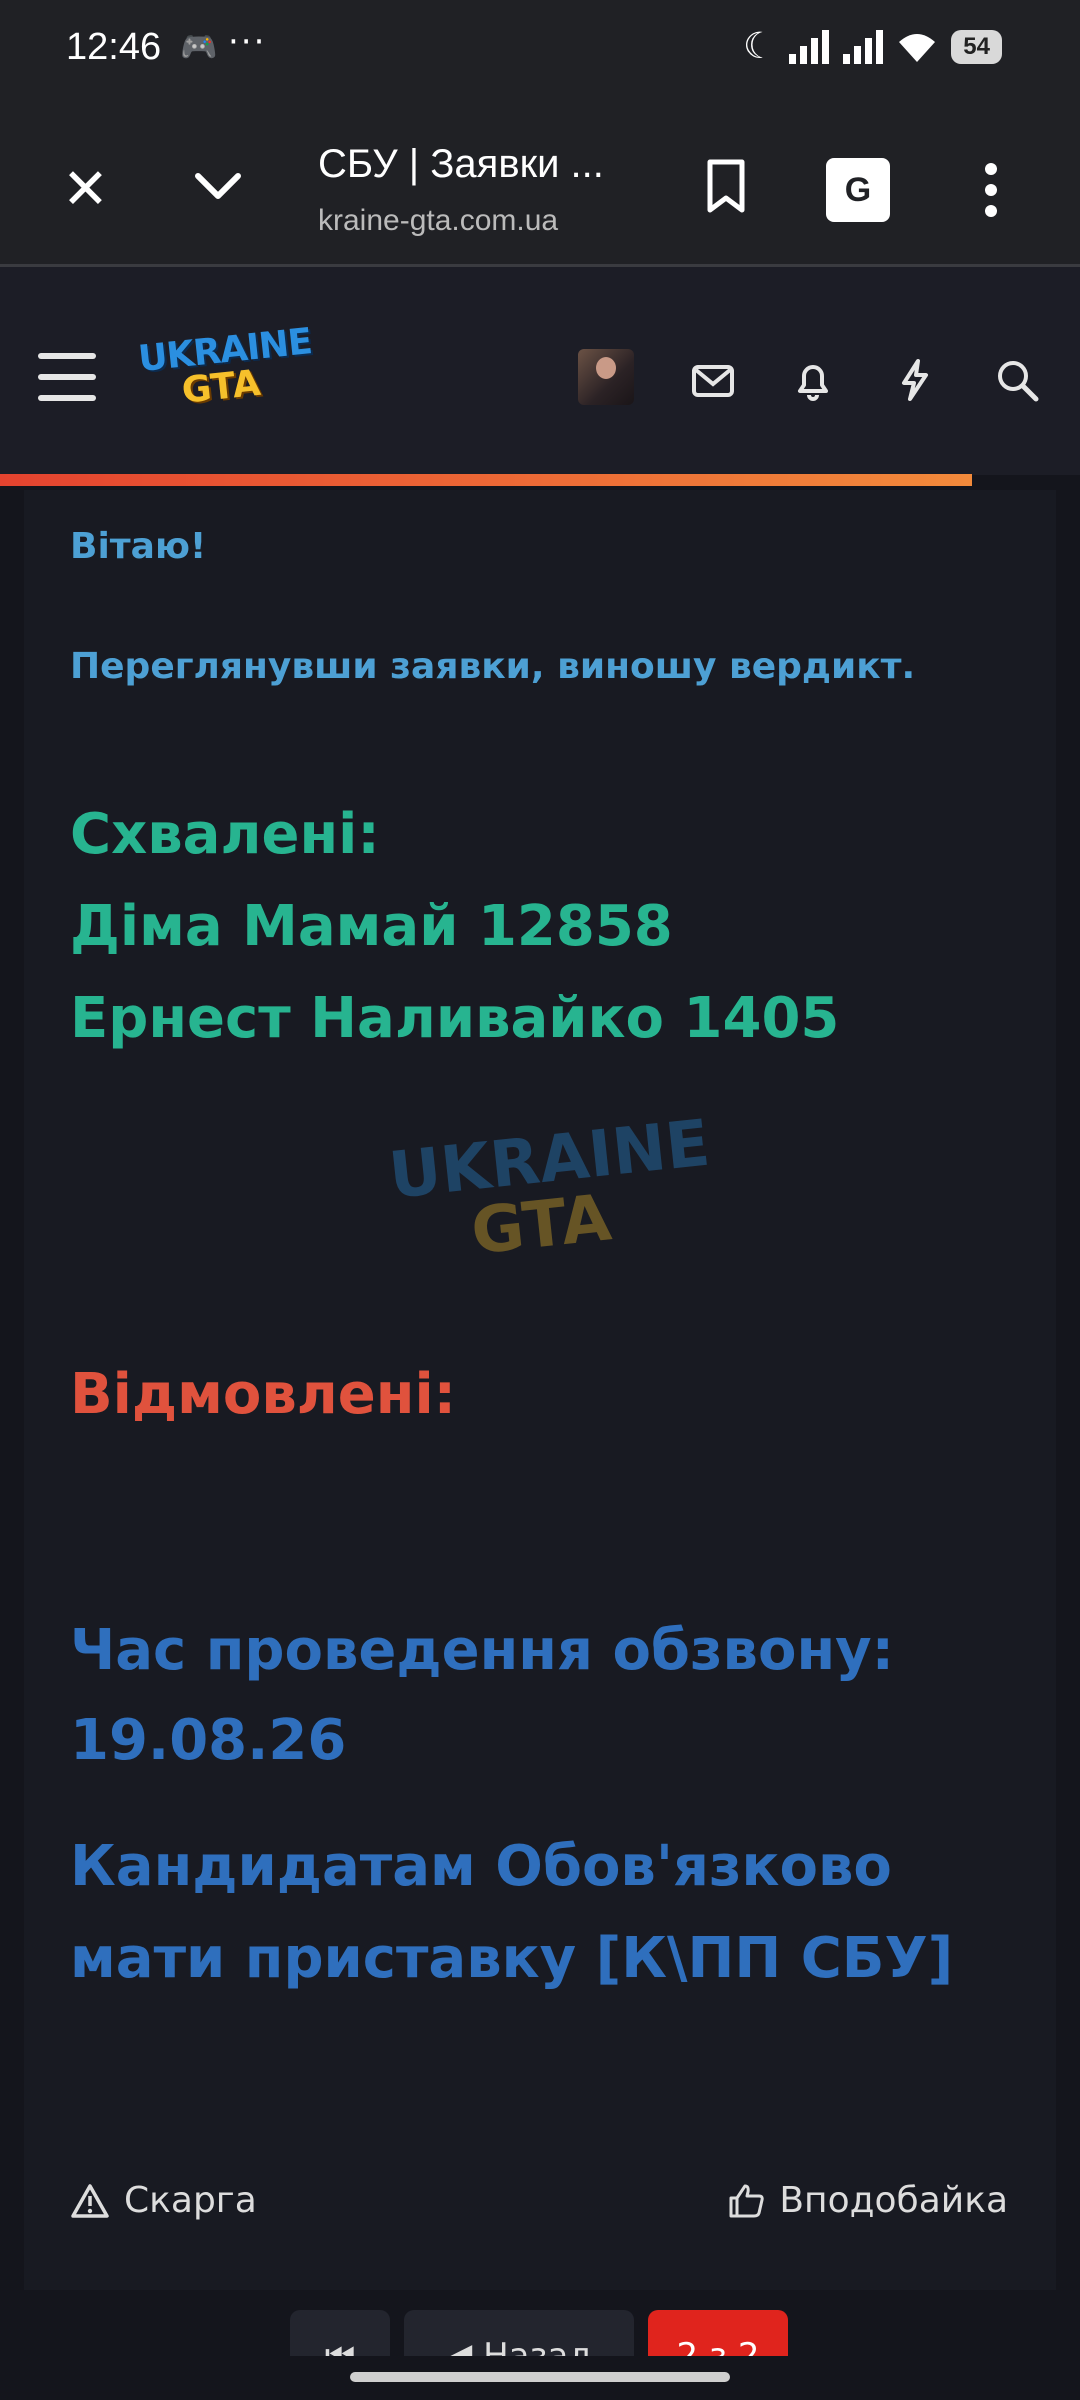 This screenshot has height=2400, width=1080. I want to click on approved-item: Ернест Наливайко 1405, so click(455, 1018).